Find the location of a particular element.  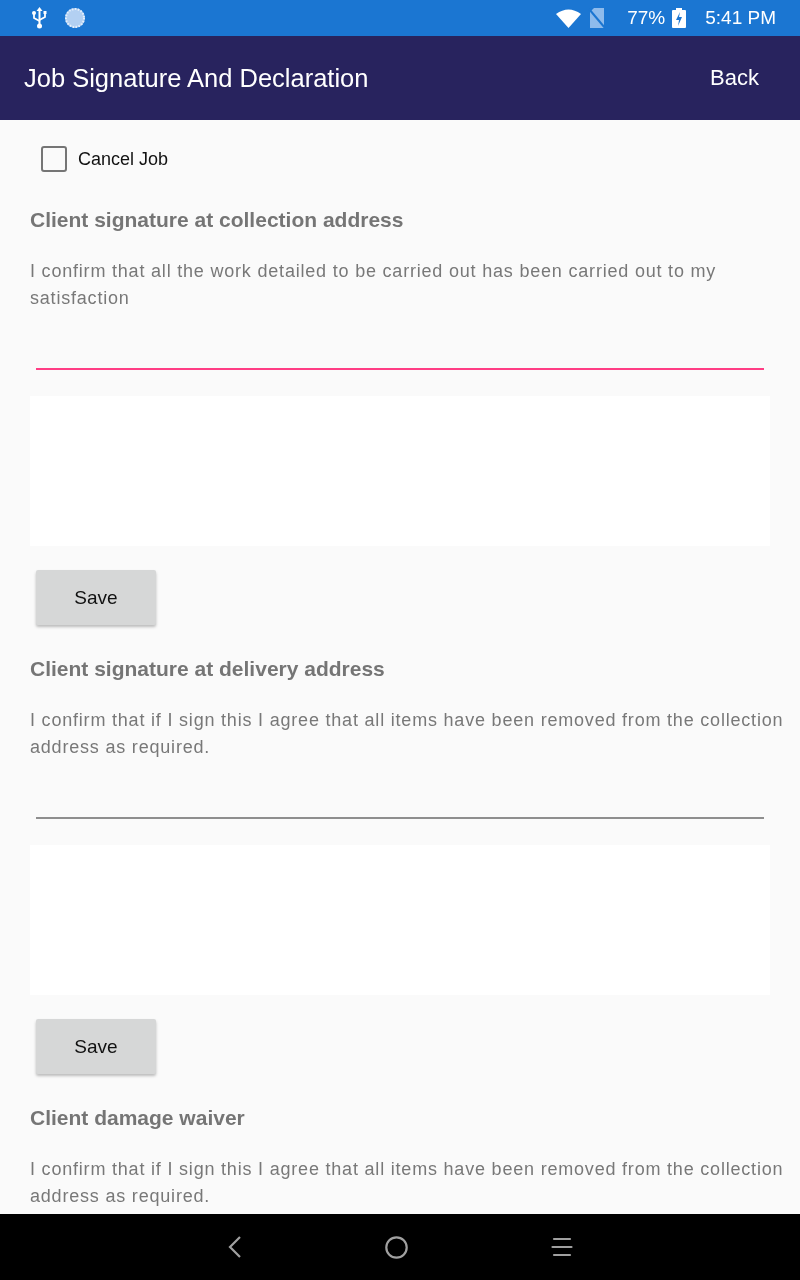

wifi-icon is located at coordinates (569, 18).